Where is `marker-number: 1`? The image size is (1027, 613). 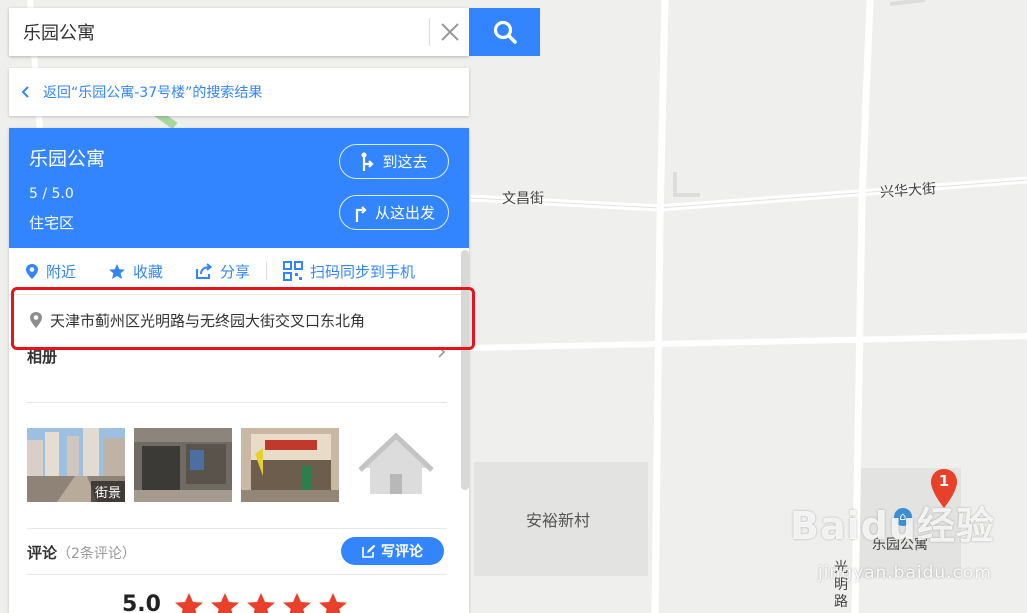 marker-number: 1 is located at coordinates (944, 481).